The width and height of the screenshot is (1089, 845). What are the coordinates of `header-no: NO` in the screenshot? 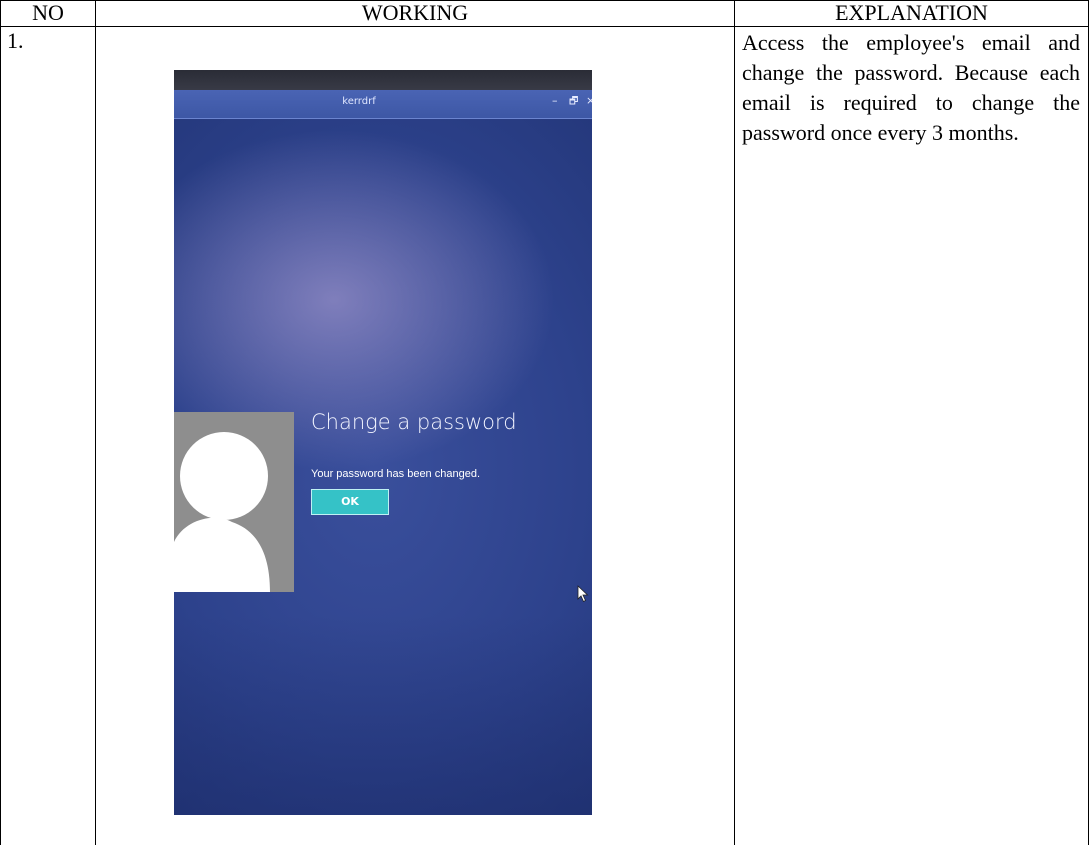 It's located at (48, 12).